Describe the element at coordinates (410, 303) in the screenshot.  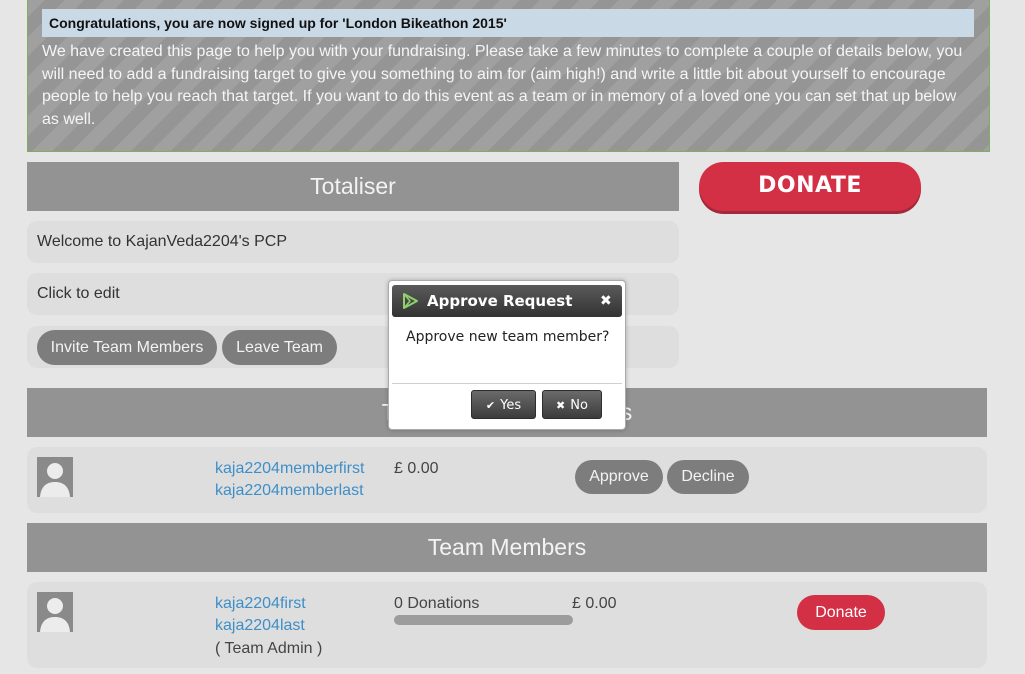
I see `play-icon` at that location.